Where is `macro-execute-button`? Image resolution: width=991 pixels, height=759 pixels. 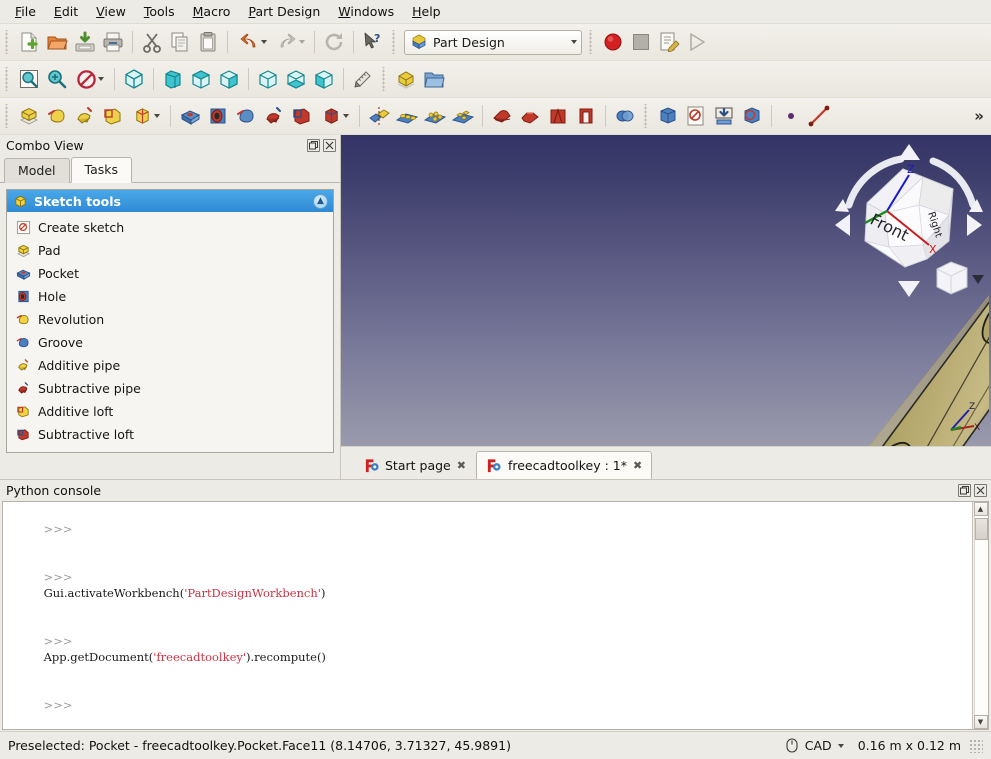 macro-execute-button is located at coordinates (697, 42).